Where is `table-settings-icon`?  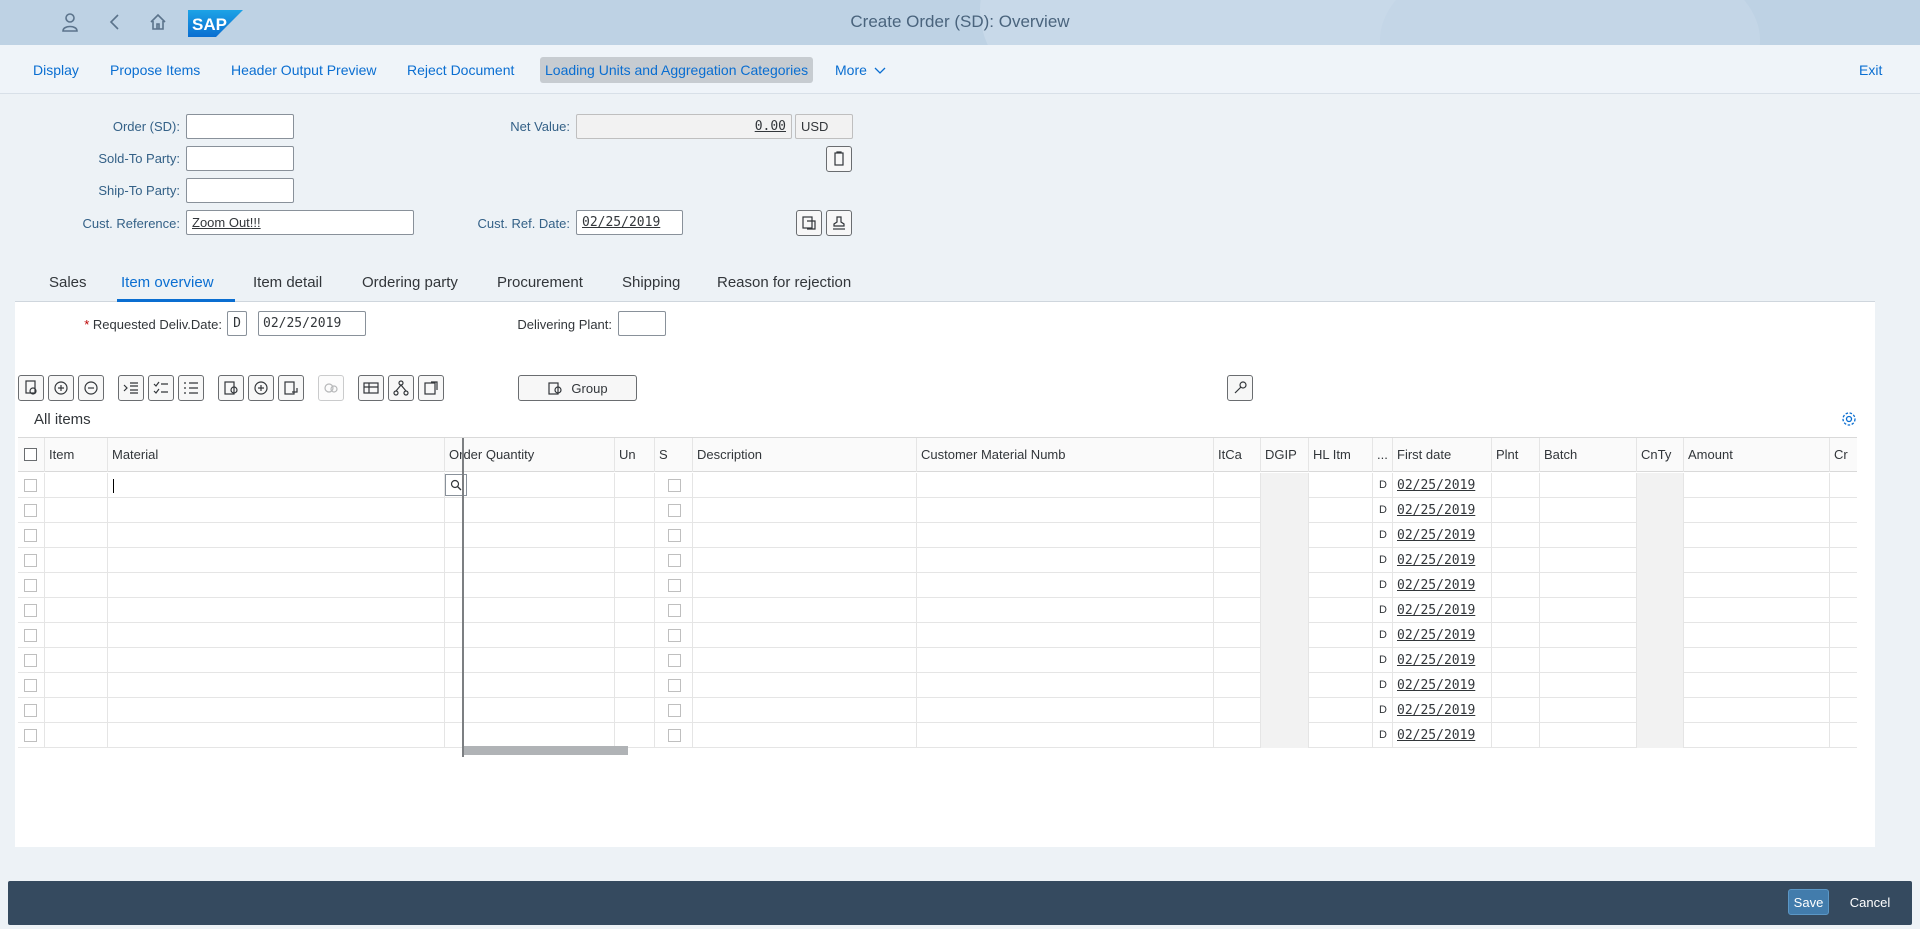
table-settings-icon is located at coordinates (371, 388).